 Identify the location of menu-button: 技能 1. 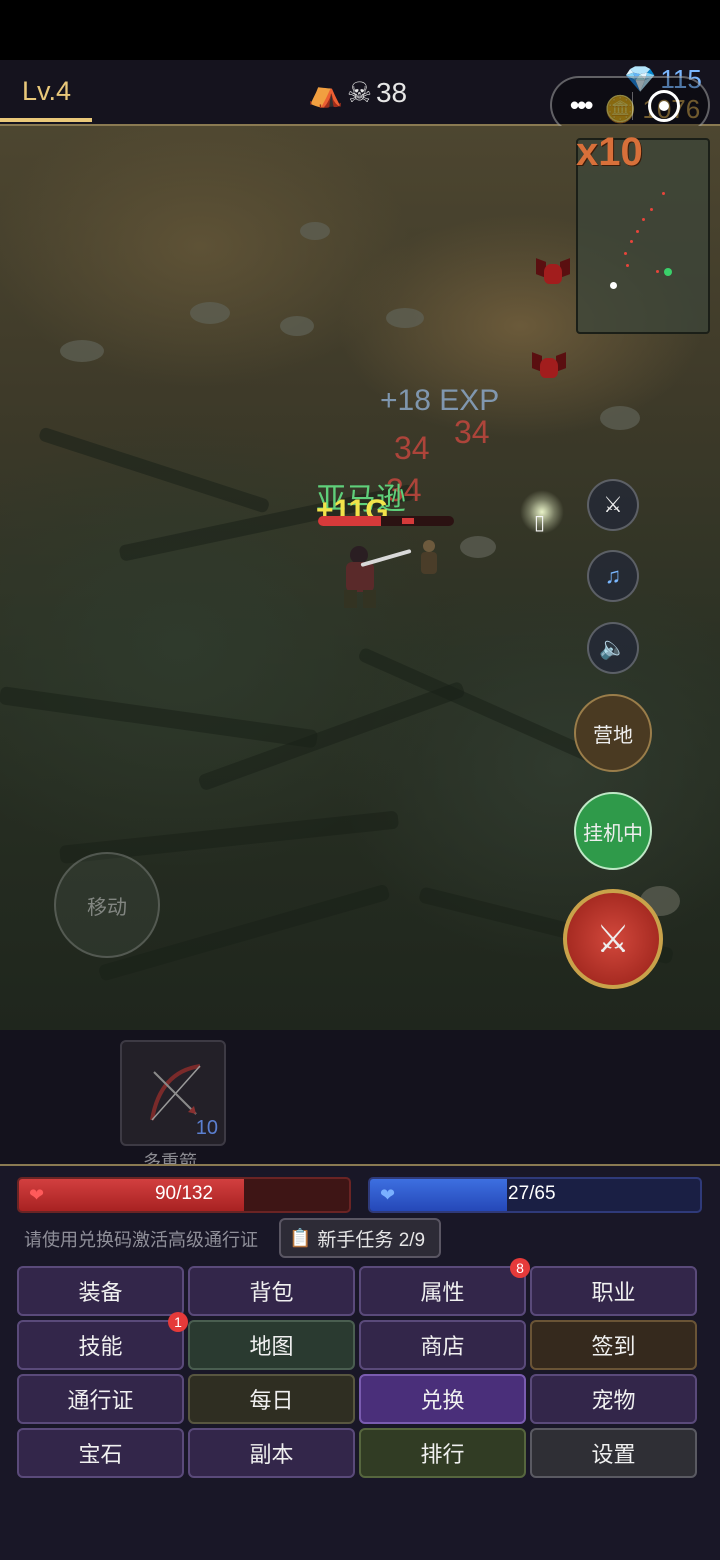
(102, 1341).